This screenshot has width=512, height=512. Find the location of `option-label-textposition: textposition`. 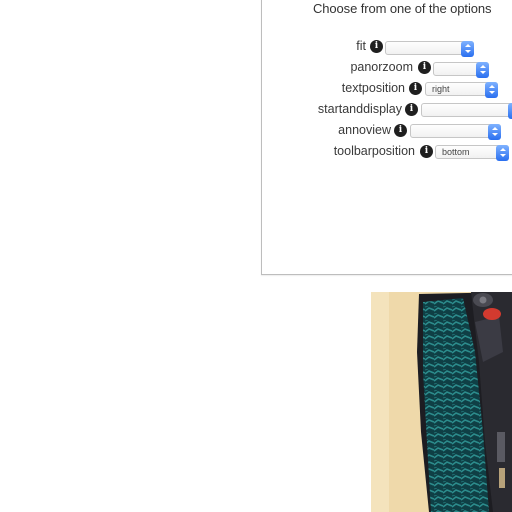

option-label-textposition: textposition is located at coordinates (373, 88).